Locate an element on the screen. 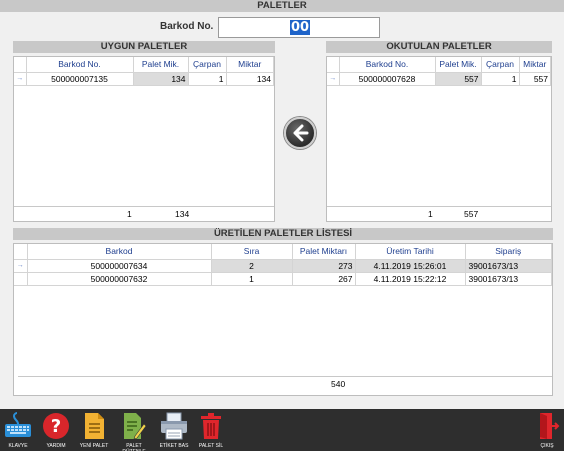  print-label-button: ETİKET BAS is located at coordinates (174, 430).